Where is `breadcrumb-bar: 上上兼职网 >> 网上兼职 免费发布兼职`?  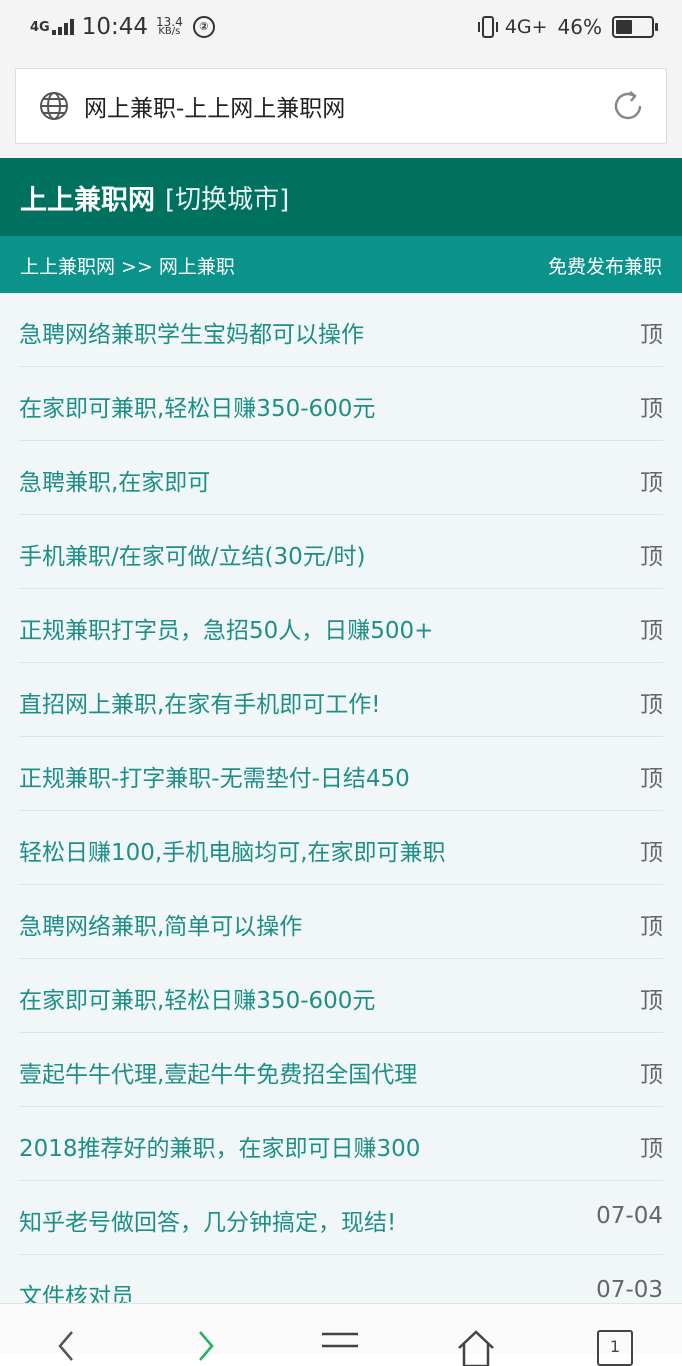 breadcrumb-bar: 上上兼职网 >> 网上兼职 免费发布兼职 is located at coordinates (341, 264).